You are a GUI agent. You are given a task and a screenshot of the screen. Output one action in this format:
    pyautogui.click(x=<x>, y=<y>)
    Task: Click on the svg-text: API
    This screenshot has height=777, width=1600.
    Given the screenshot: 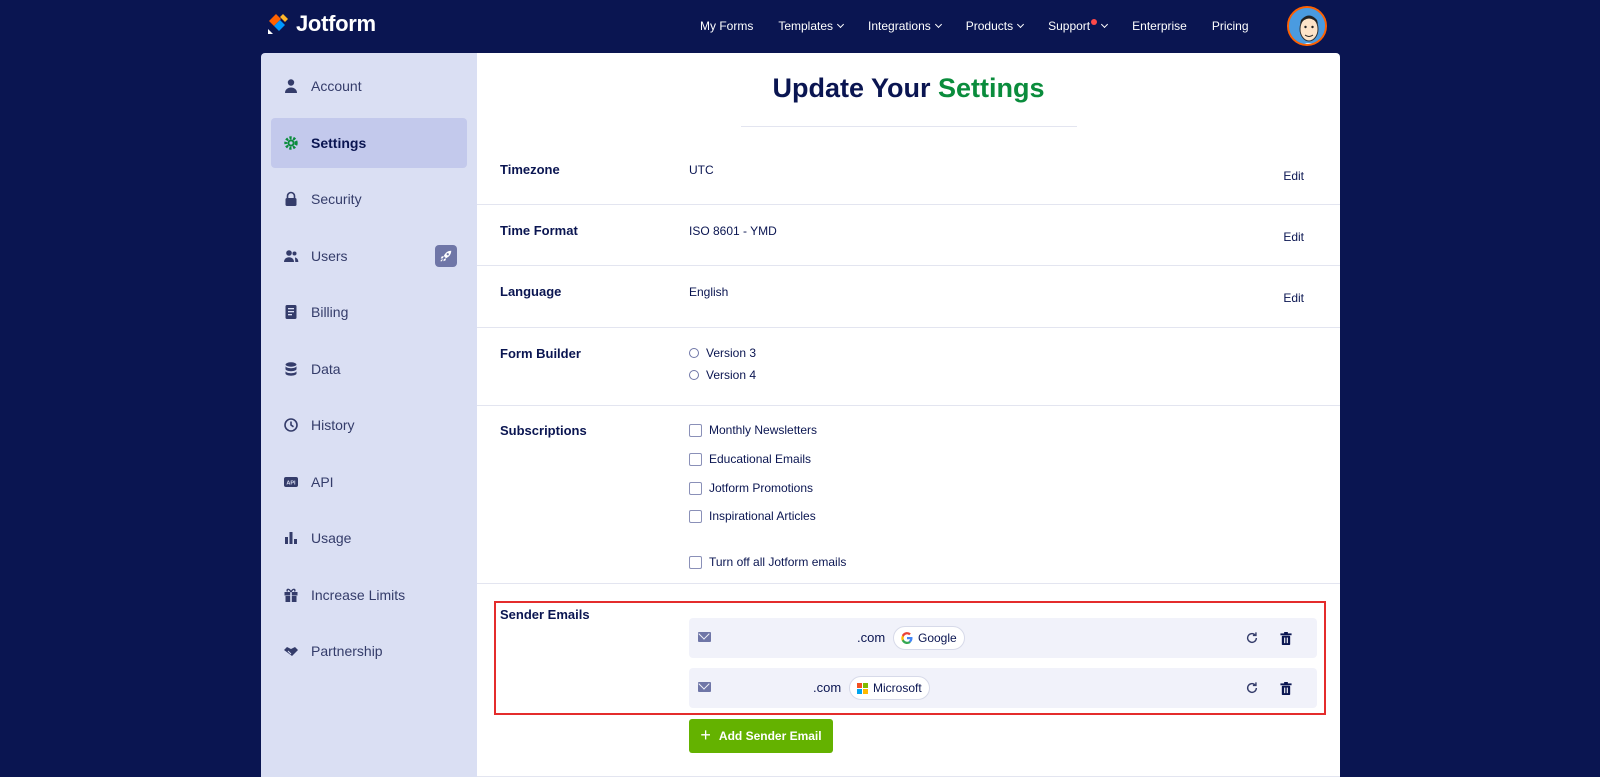 What is the action you would take?
    pyautogui.click(x=291, y=483)
    